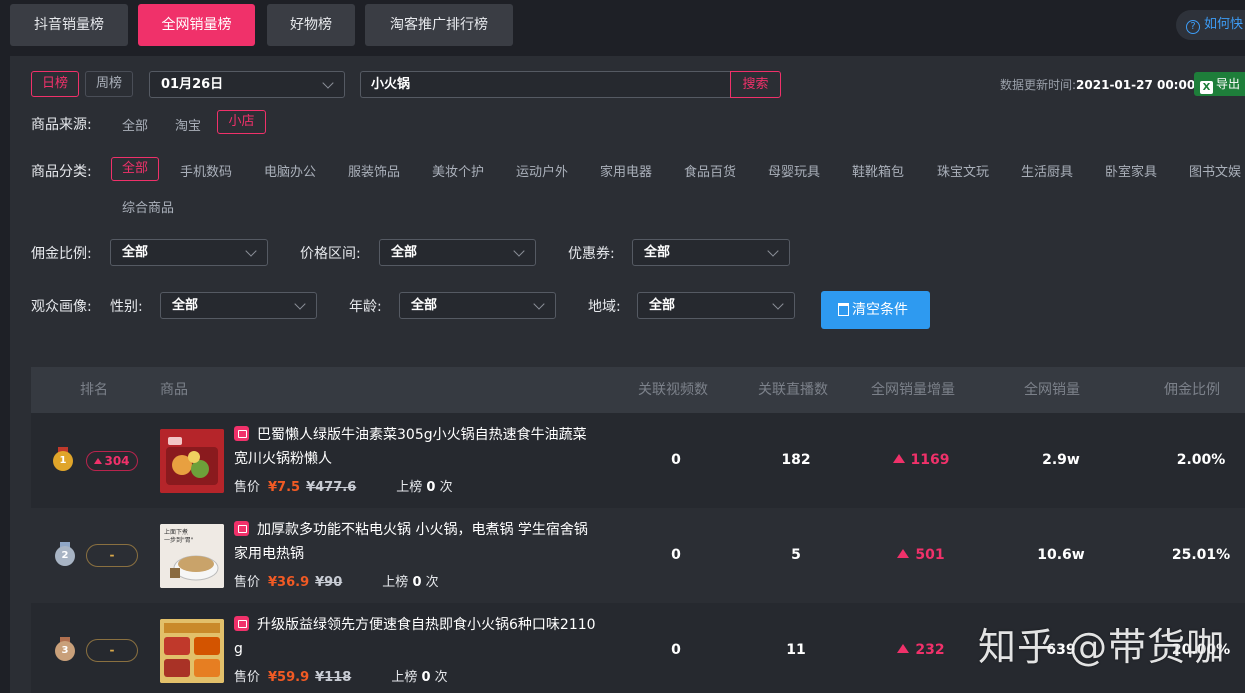 The height and width of the screenshot is (693, 1245). What do you see at coordinates (61, 307) in the screenshot?
I see `audience-label: 观众画像:` at bounding box center [61, 307].